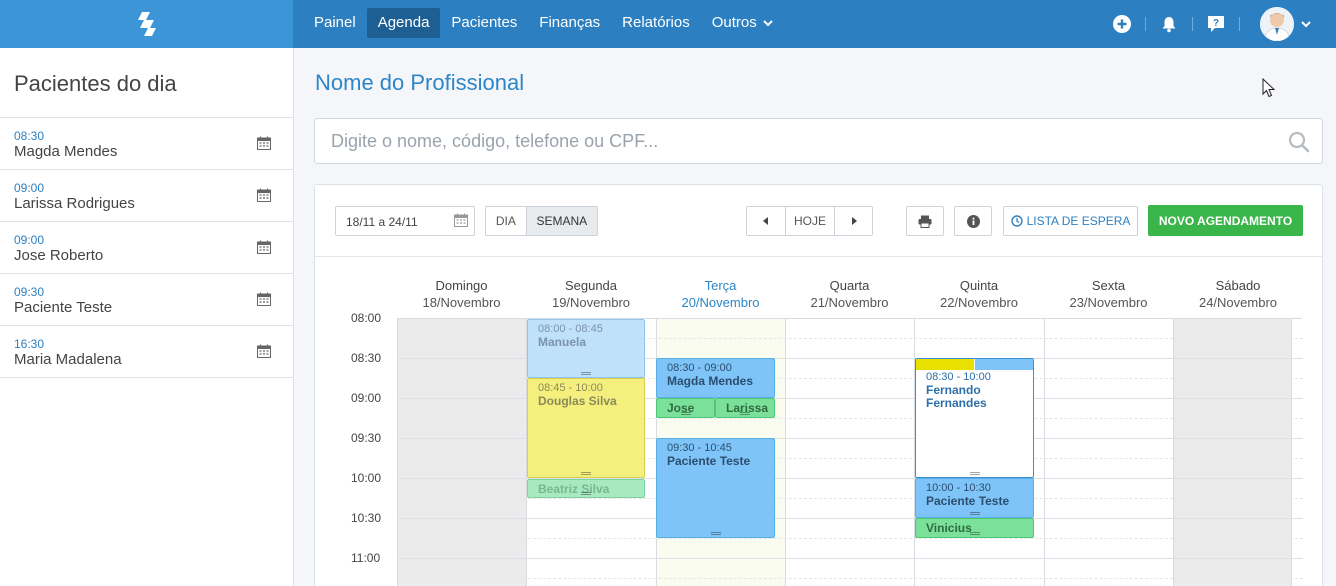  Describe the element at coordinates (715, 378) in the screenshot. I see `appointment-event: 08:30 - 09:00 Magda Mendes` at that location.